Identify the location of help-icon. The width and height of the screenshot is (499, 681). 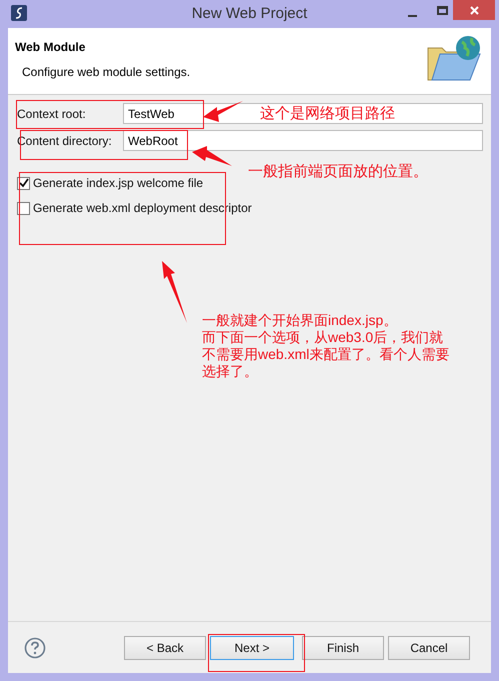
(35, 647).